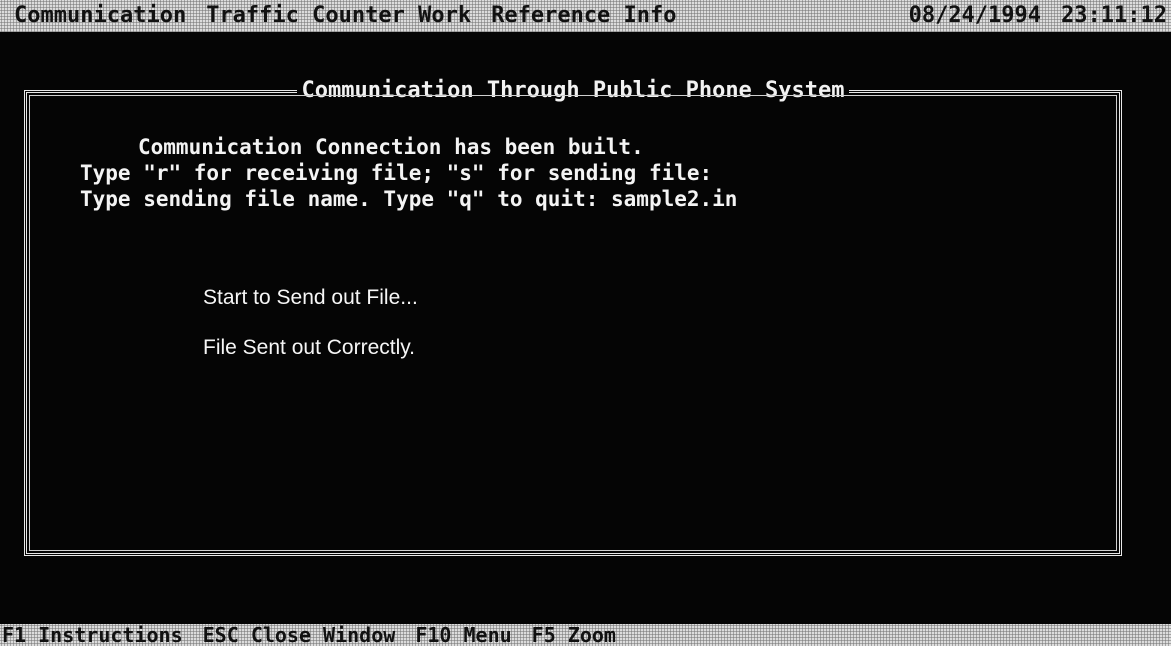 This screenshot has width=1171, height=646. Describe the element at coordinates (110, 634) in the screenshot. I see `instructions-label: Instructions` at that location.